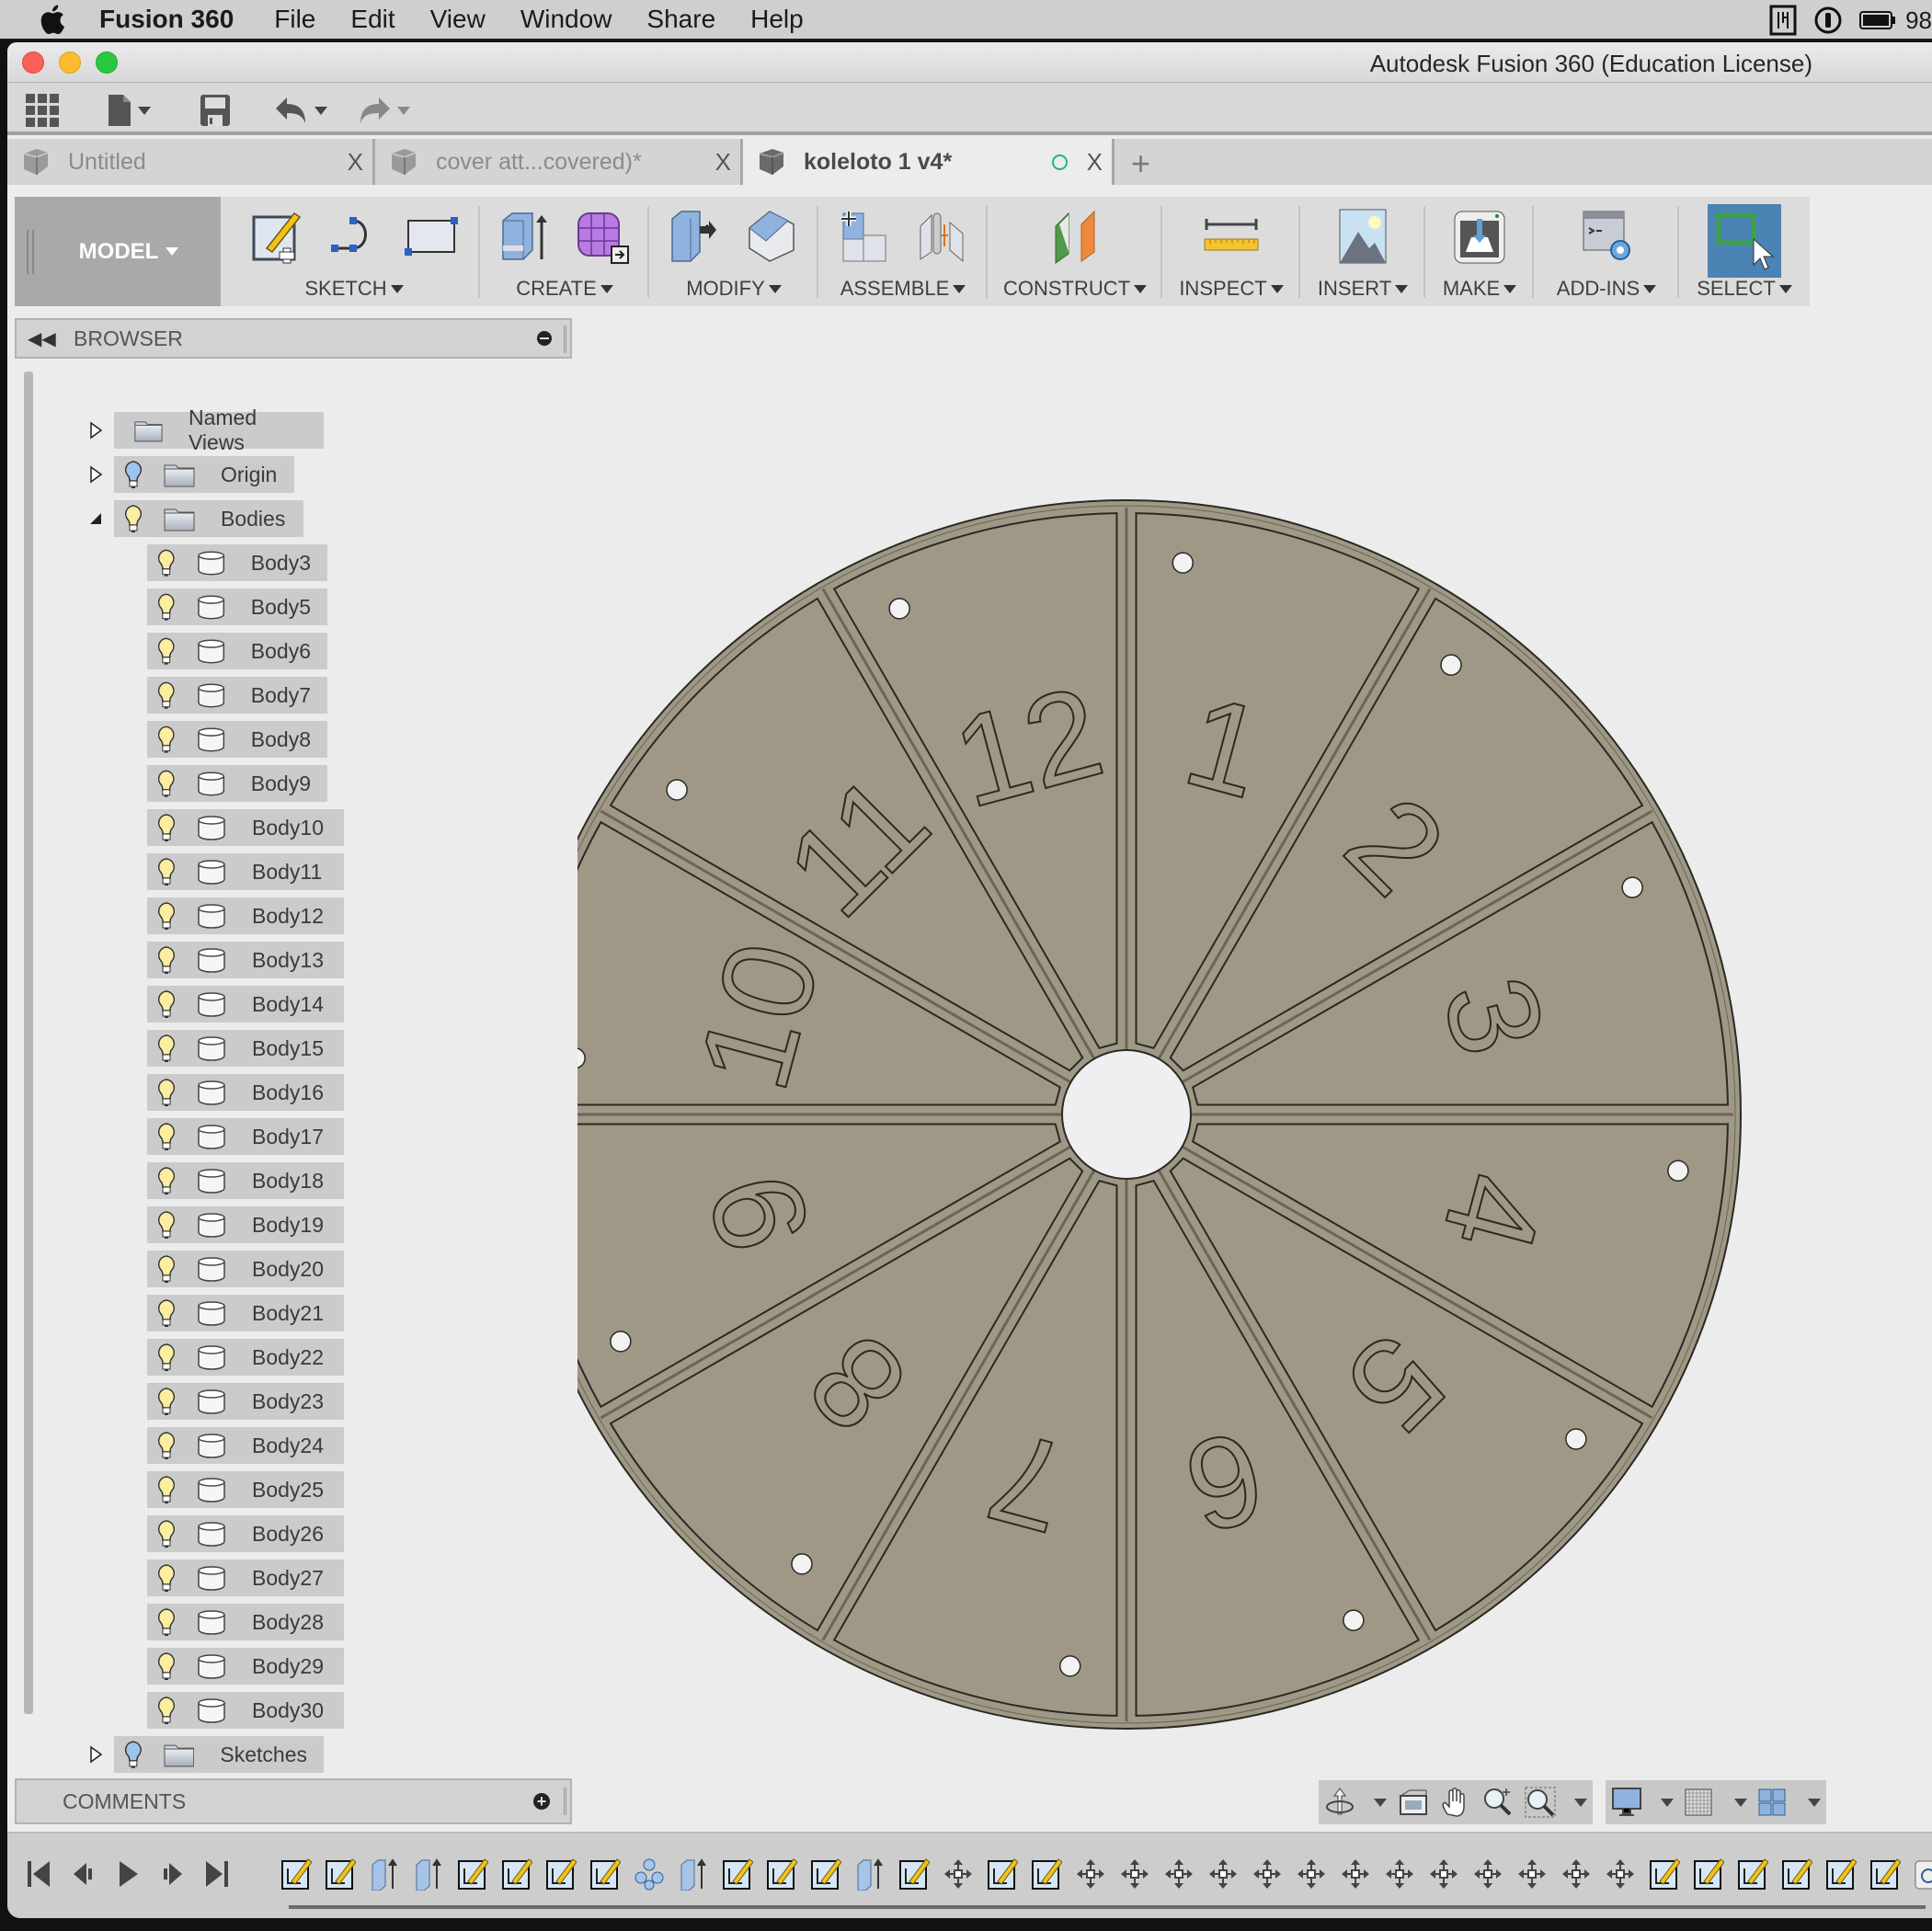 This screenshot has width=1932, height=1931. I want to click on display-settings-button, so click(1626, 1802).